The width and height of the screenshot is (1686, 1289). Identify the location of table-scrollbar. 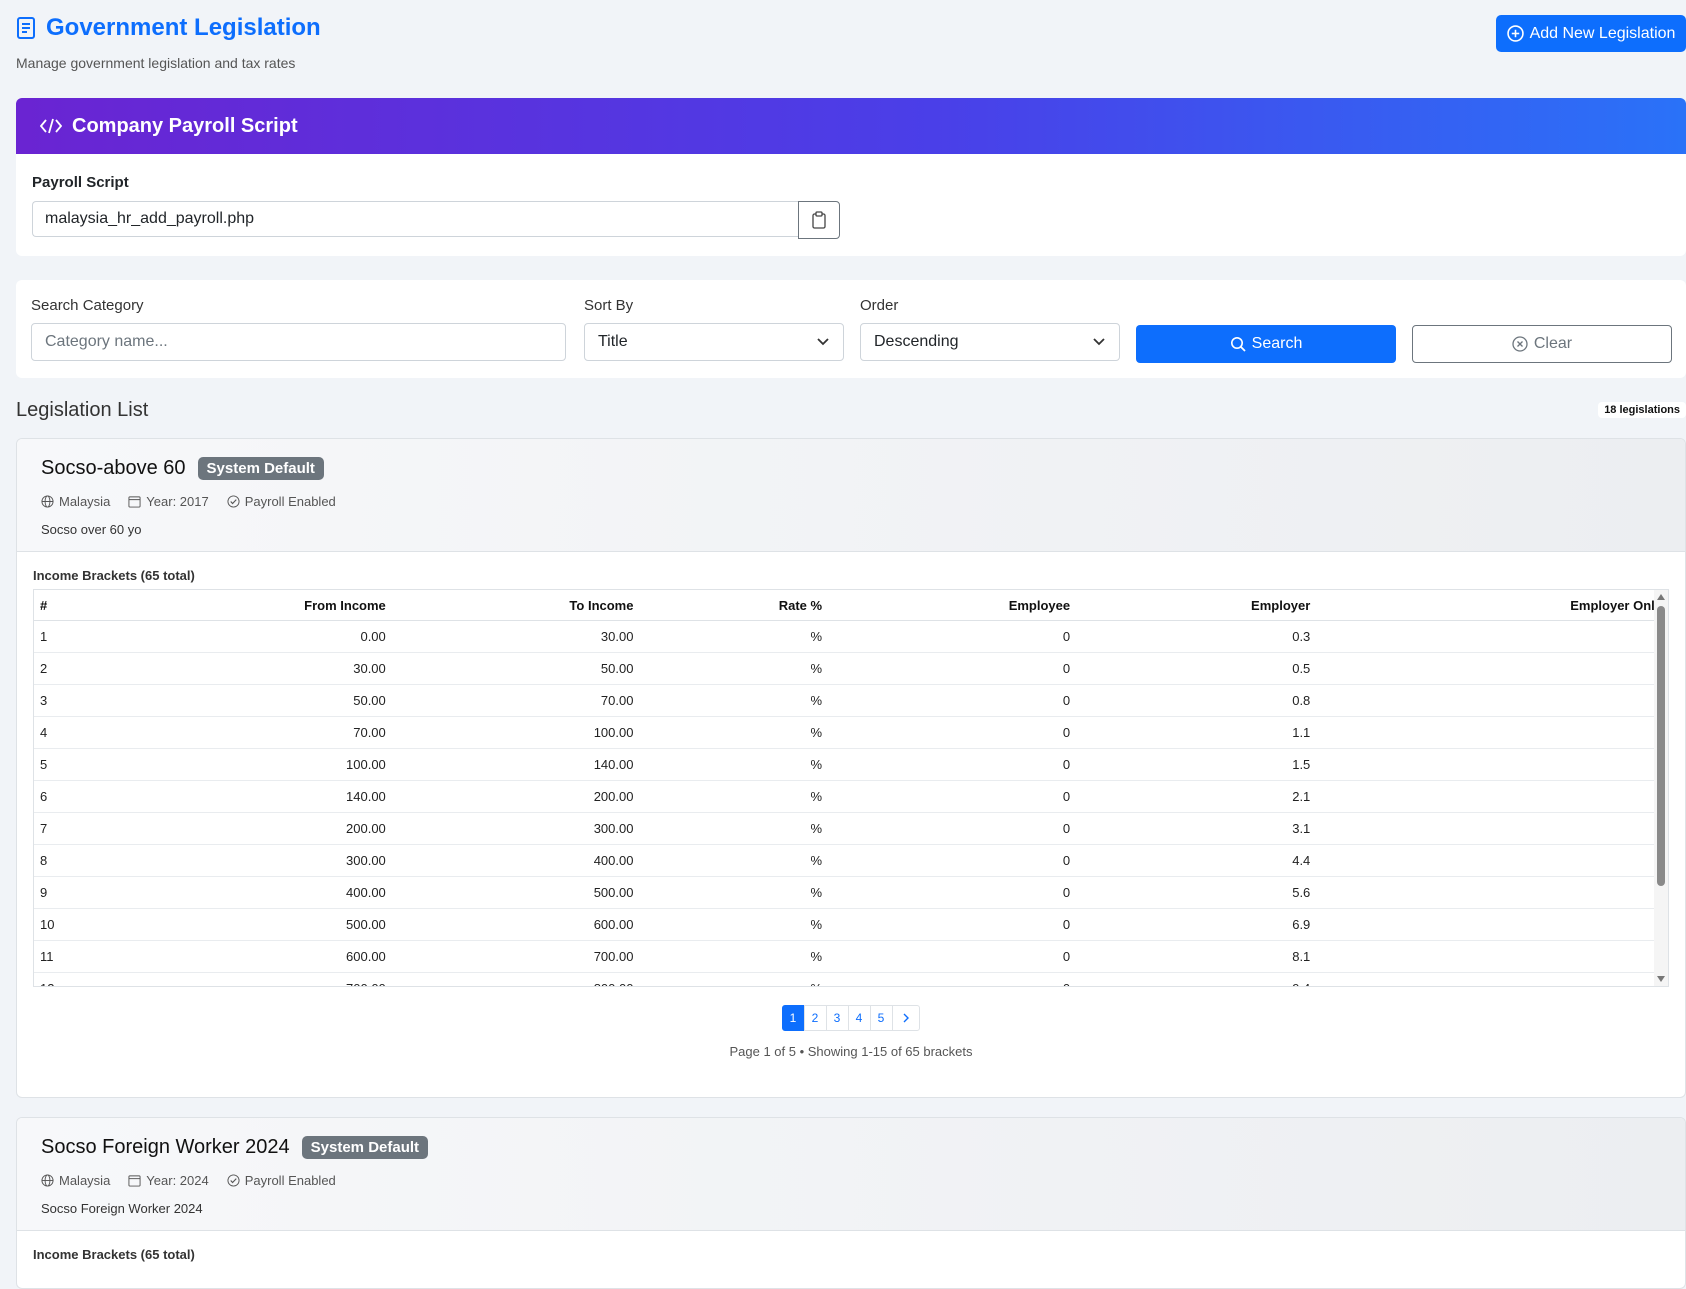
(1661, 788).